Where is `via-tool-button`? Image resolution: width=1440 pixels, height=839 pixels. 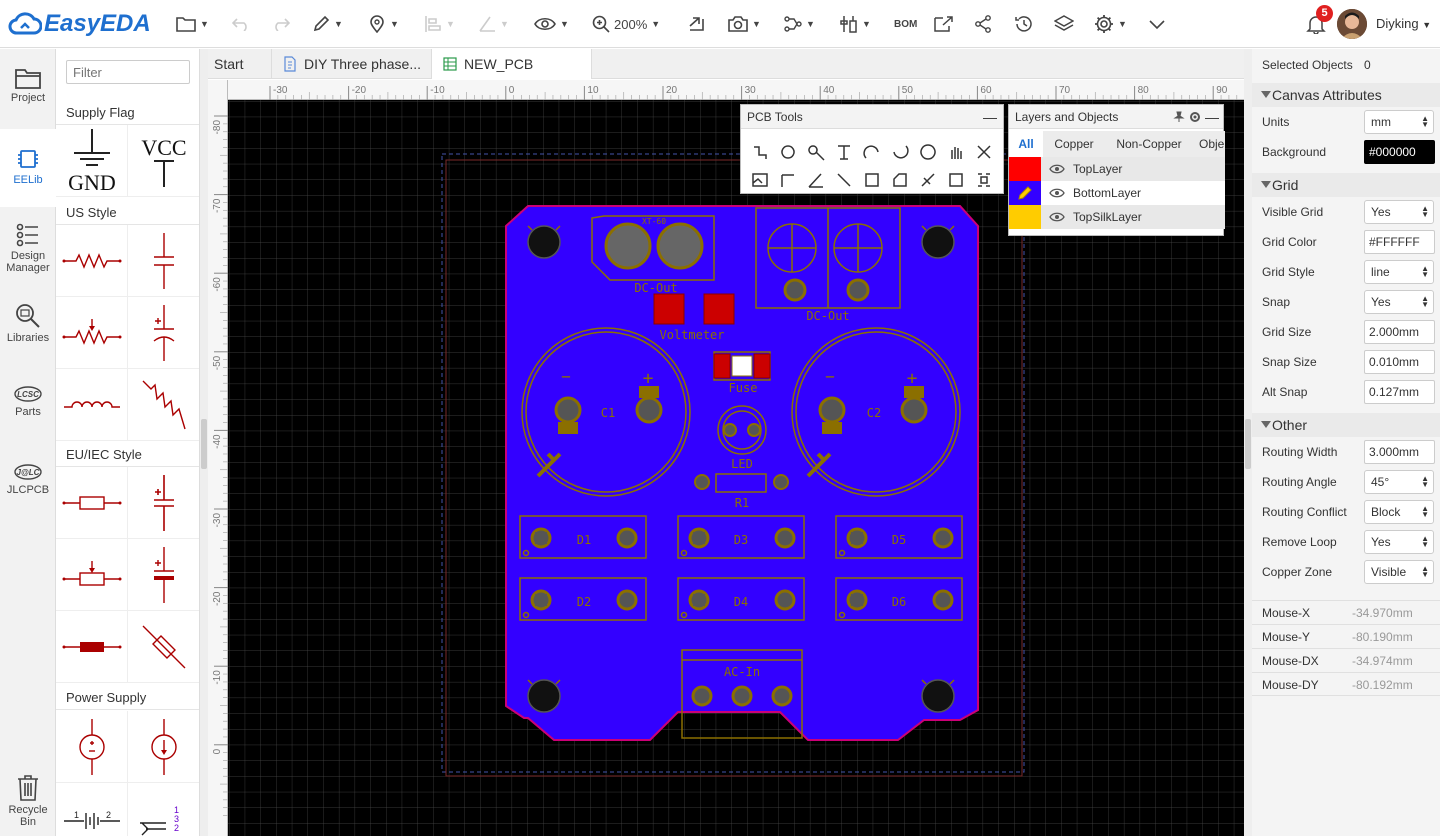 via-tool-button is located at coordinates (816, 152).